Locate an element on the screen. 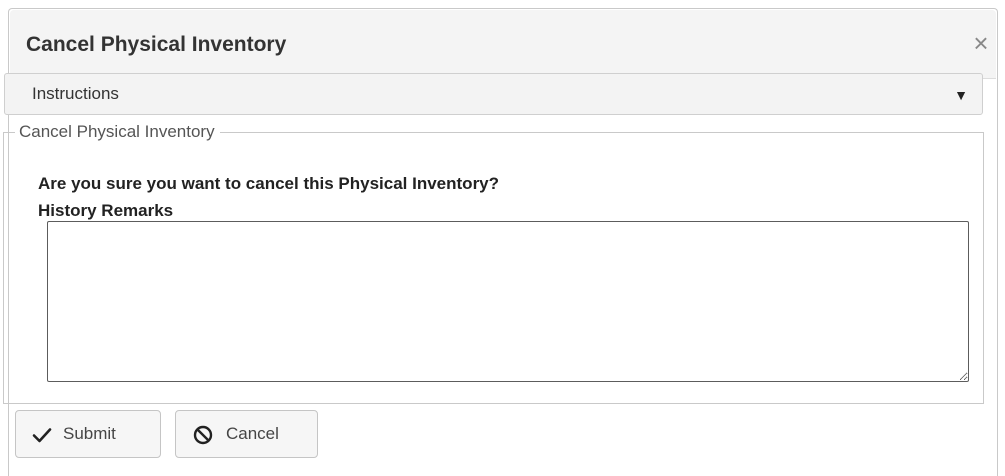 Image resolution: width=1005 pixels, height=476 pixels. cancel-circle-icon is located at coordinates (203, 435).